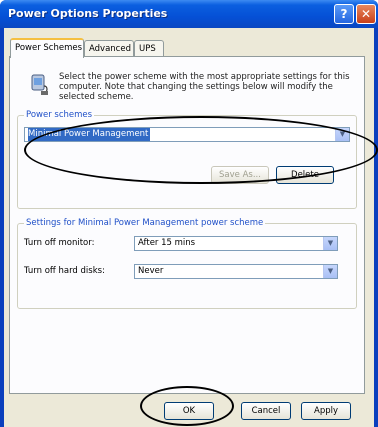 This screenshot has height=427, width=378. I want to click on tab-power-schemes: Power Schemes, so click(47, 48).